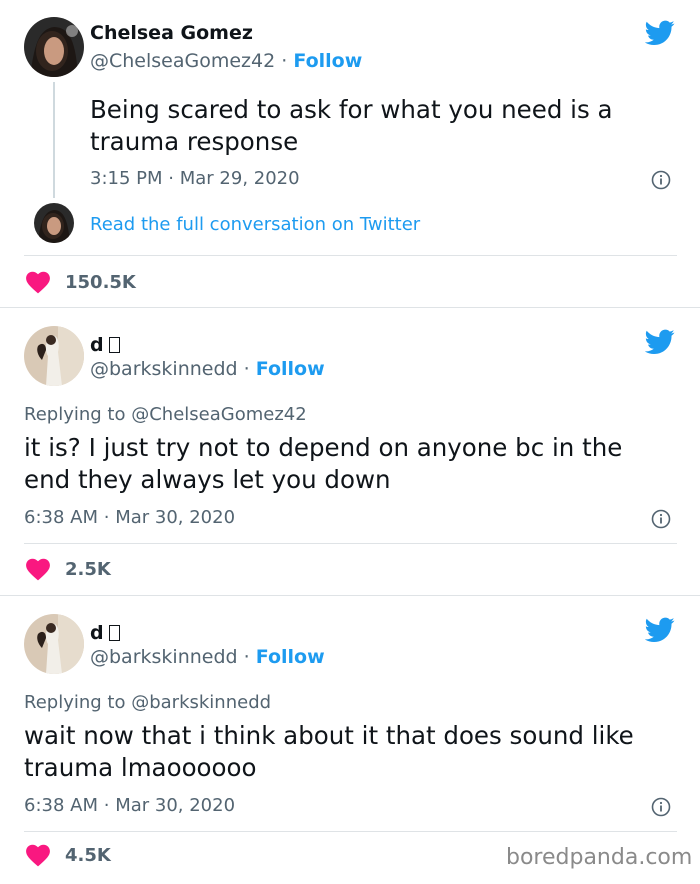 The image size is (700, 884). I want to click on replying-to-mention: @barkskinnedd, so click(201, 702).